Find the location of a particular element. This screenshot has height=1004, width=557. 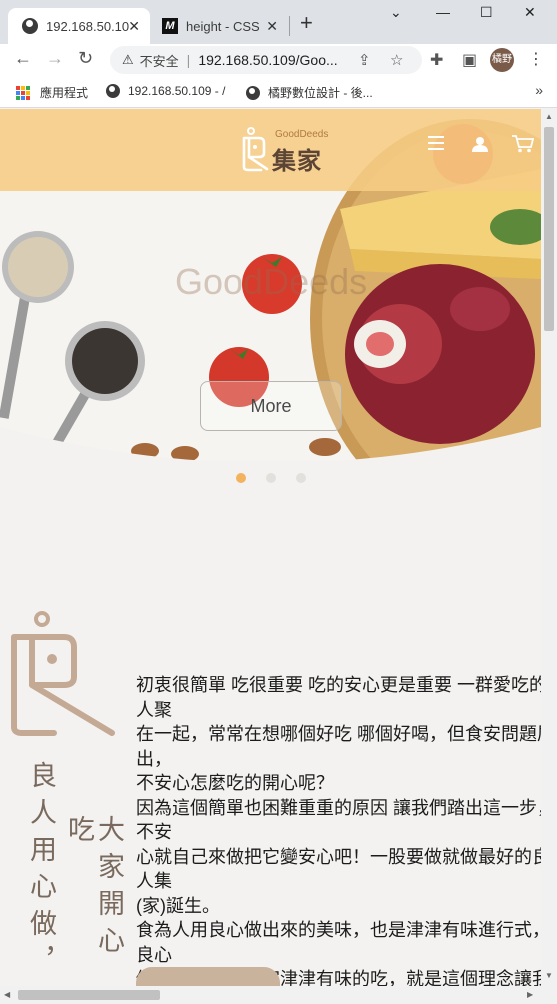

forward-icon: → is located at coordinates (55, 58).